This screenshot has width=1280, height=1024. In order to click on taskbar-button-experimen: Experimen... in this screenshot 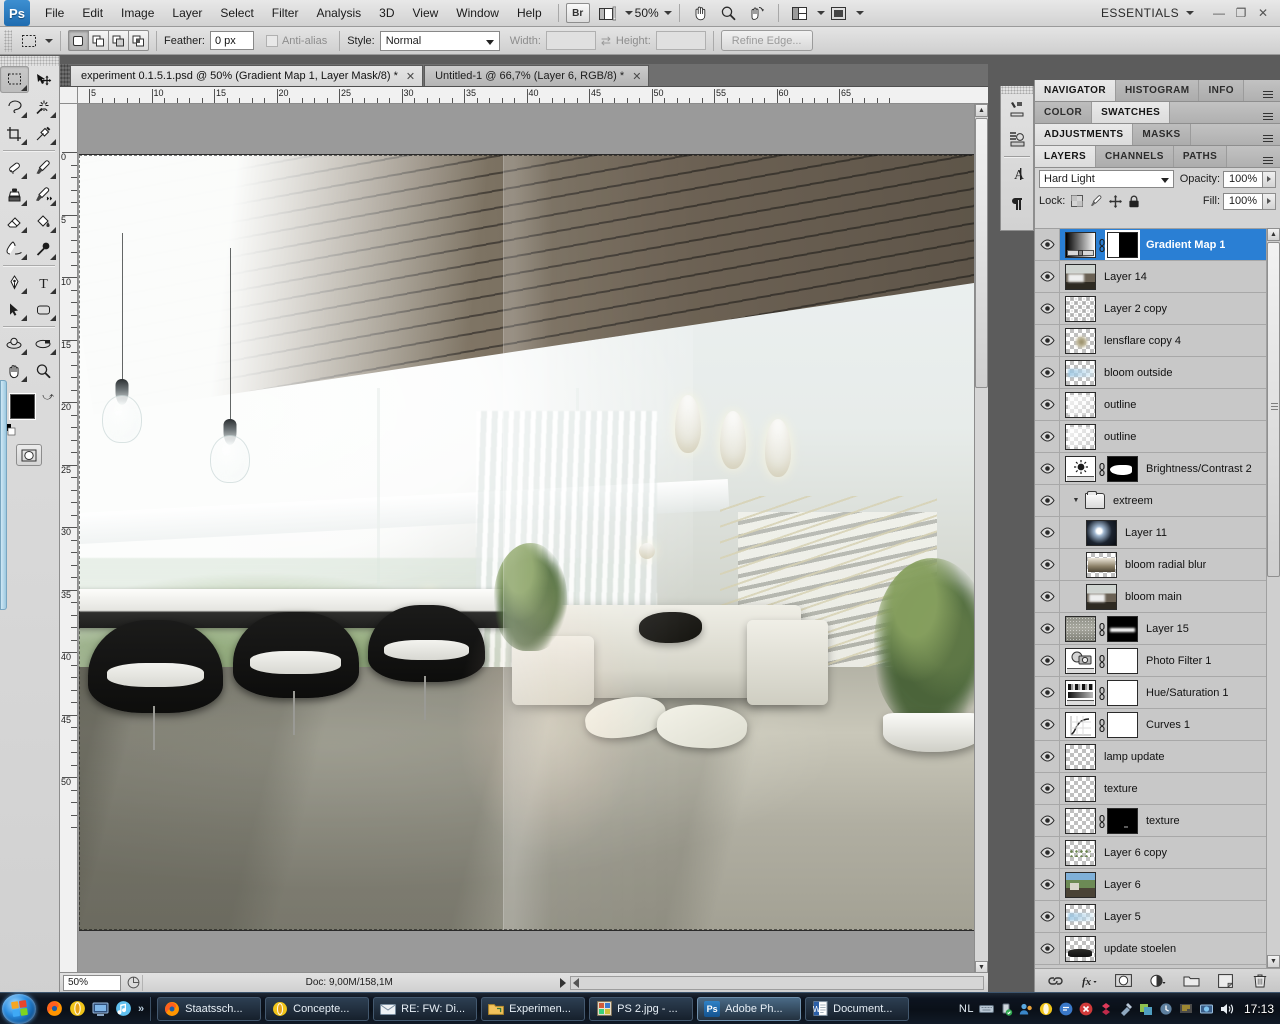, I will do `click(533, 1008)`.